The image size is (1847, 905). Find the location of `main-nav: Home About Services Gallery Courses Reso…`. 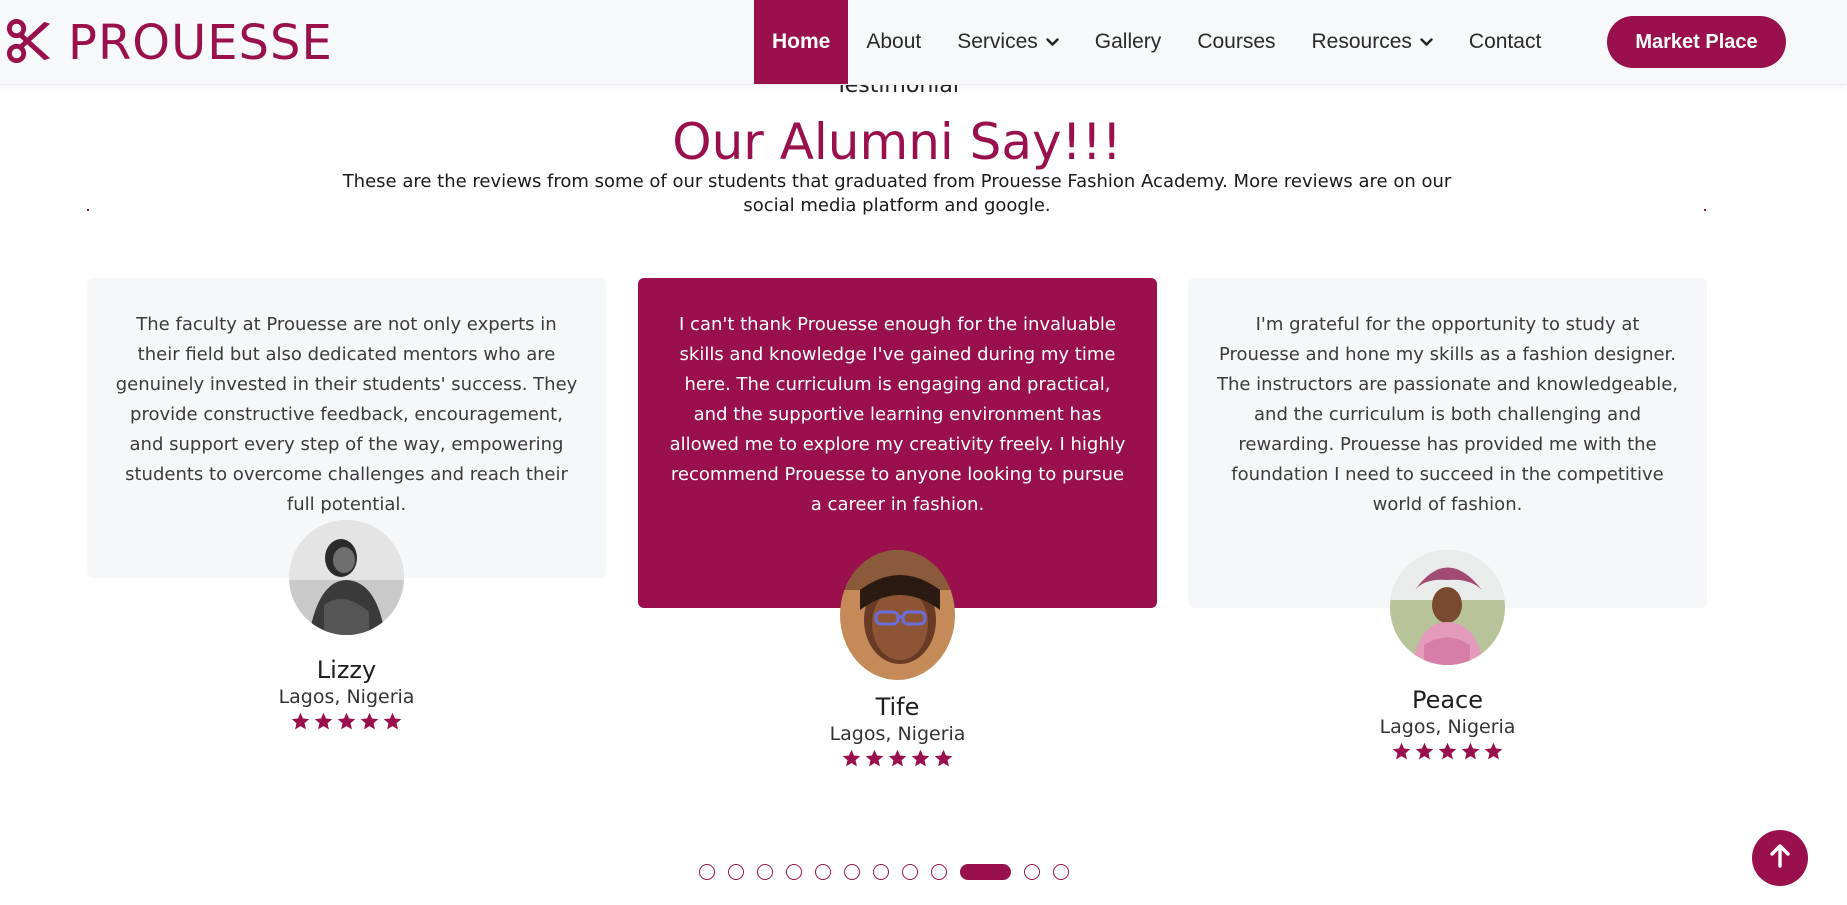

main-nav: Home About Services Gallery Courses Reso… is located at coordinates (1156, 42).